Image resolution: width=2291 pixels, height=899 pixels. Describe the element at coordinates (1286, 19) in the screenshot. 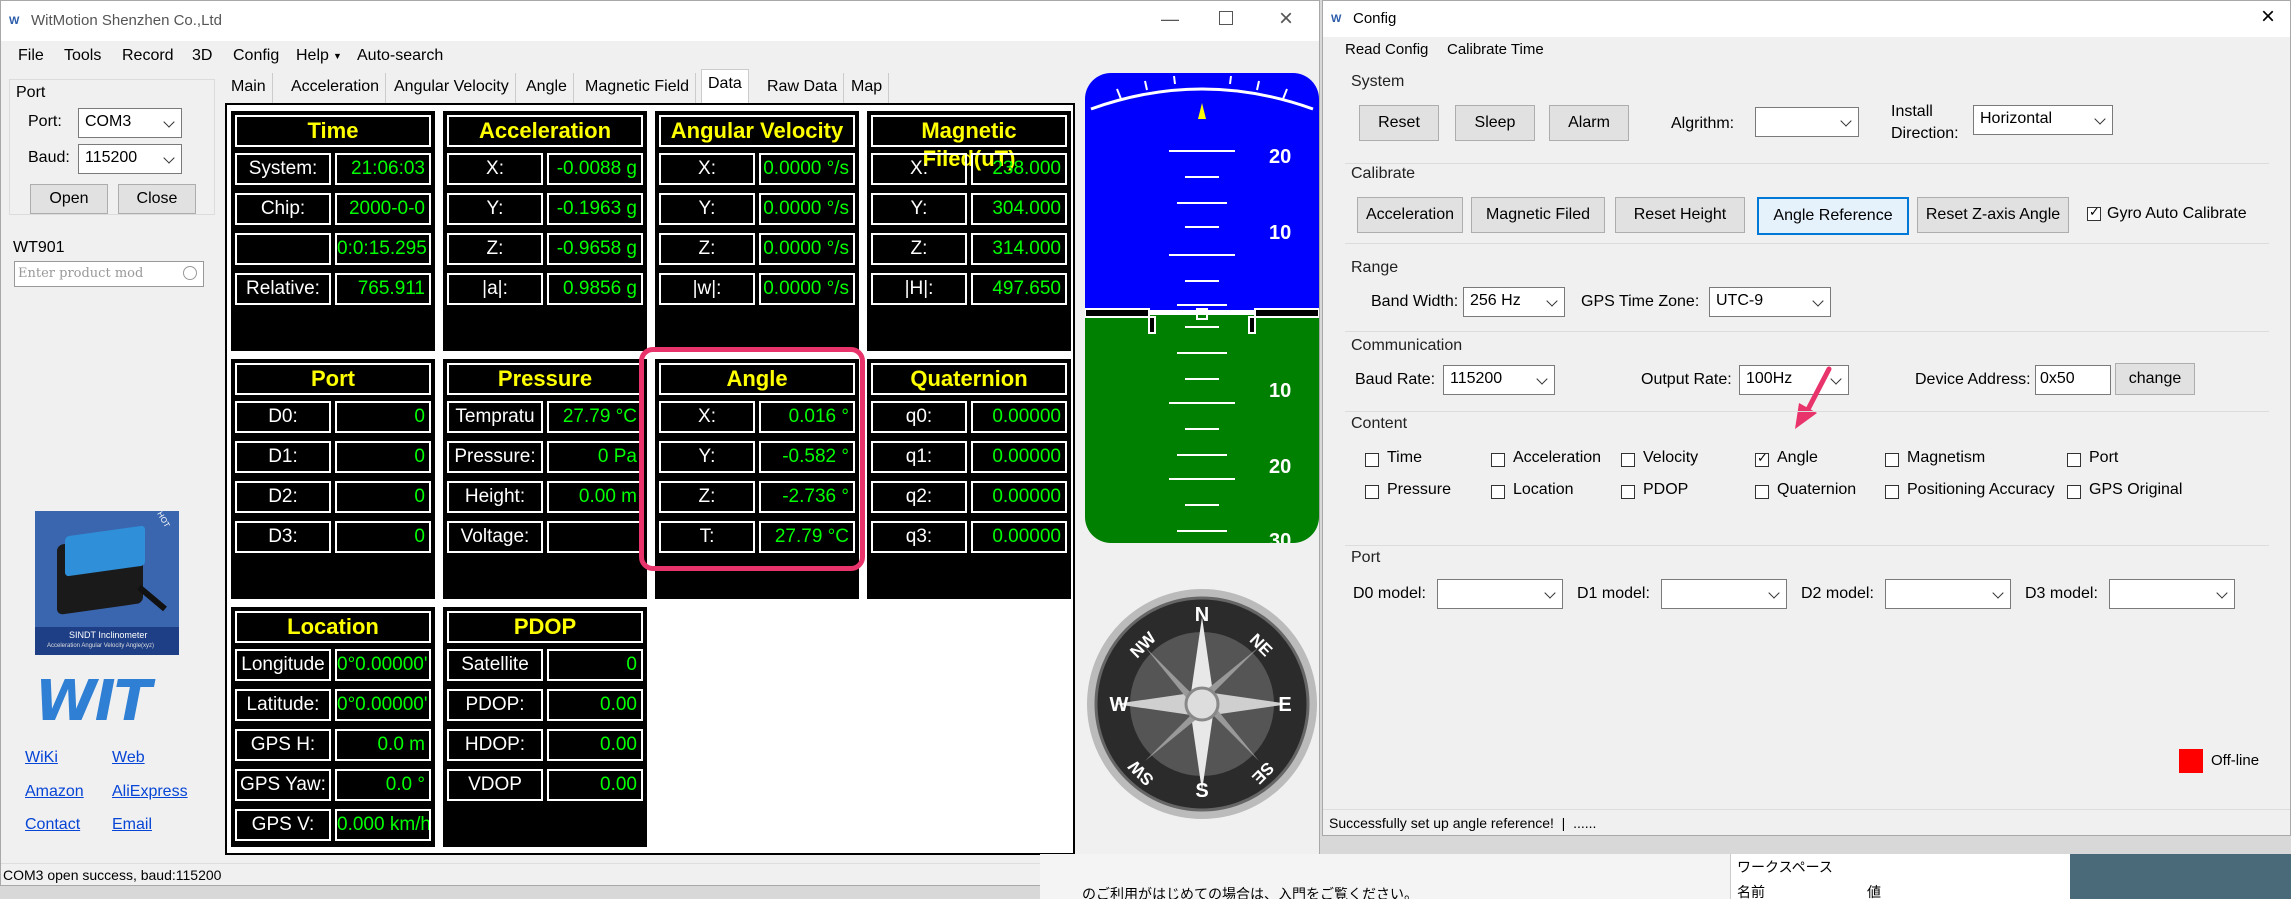

I see `close-window-button: ×` at that location.